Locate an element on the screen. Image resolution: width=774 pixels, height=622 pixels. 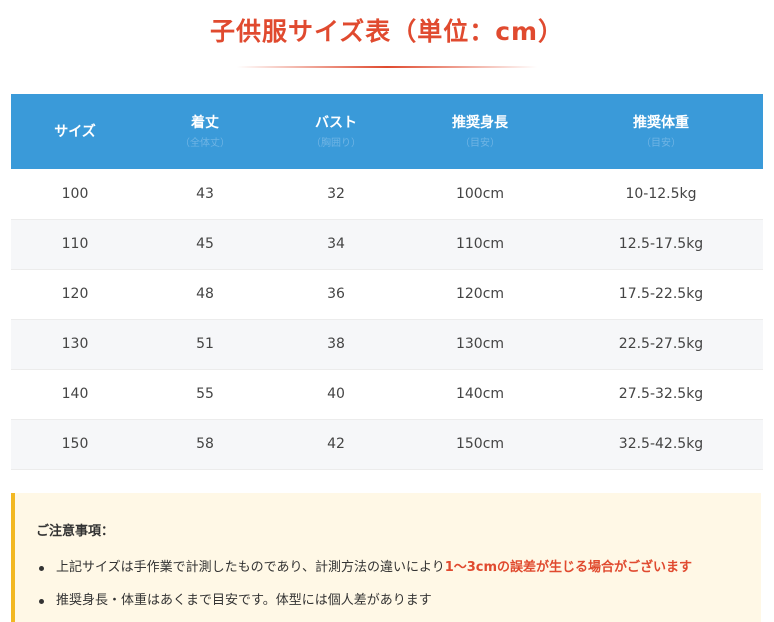
cell-bust: 38 is located at coordinates (336, 344).